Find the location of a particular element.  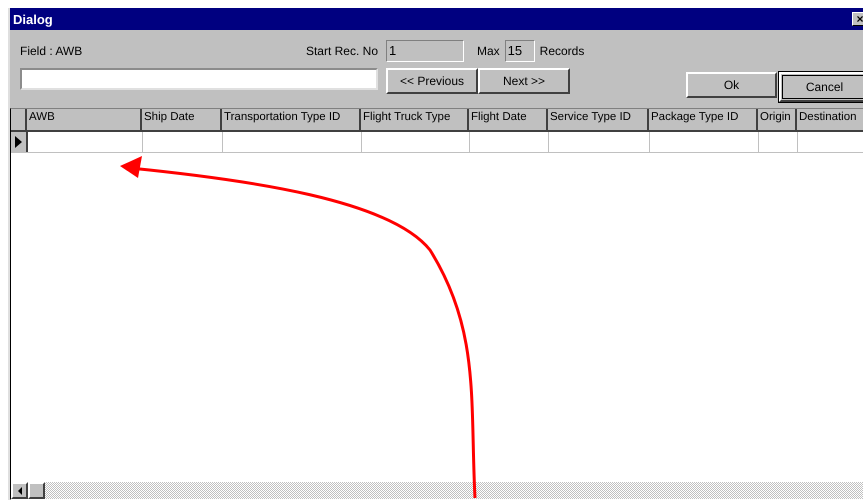

ok-button: Ok is located at coordinates (731, 85).